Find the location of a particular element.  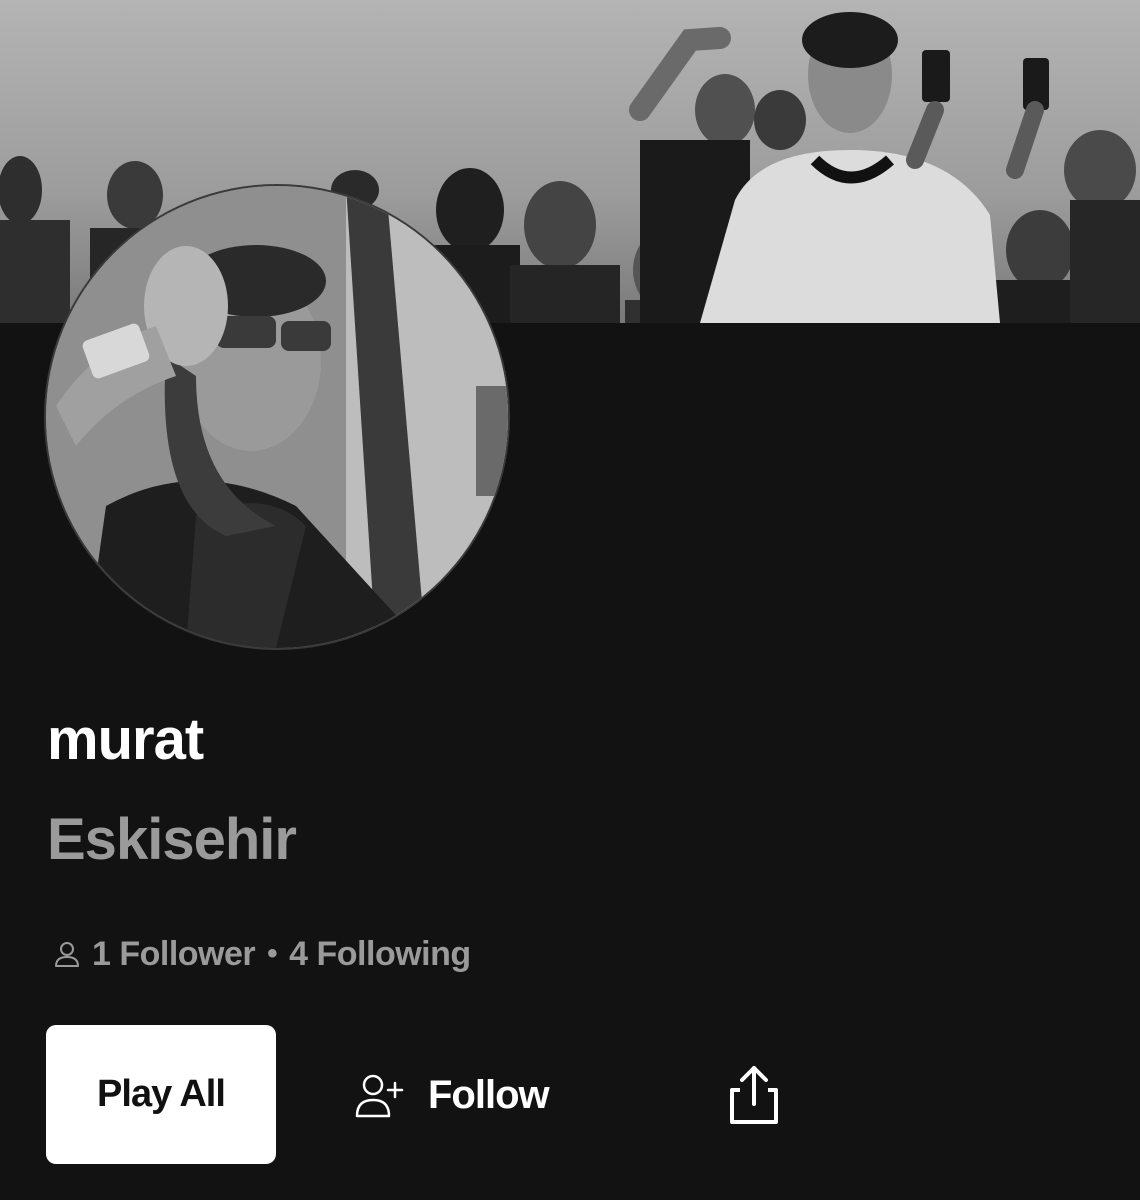

add-user-icon is located at coordinates (379, 1095).